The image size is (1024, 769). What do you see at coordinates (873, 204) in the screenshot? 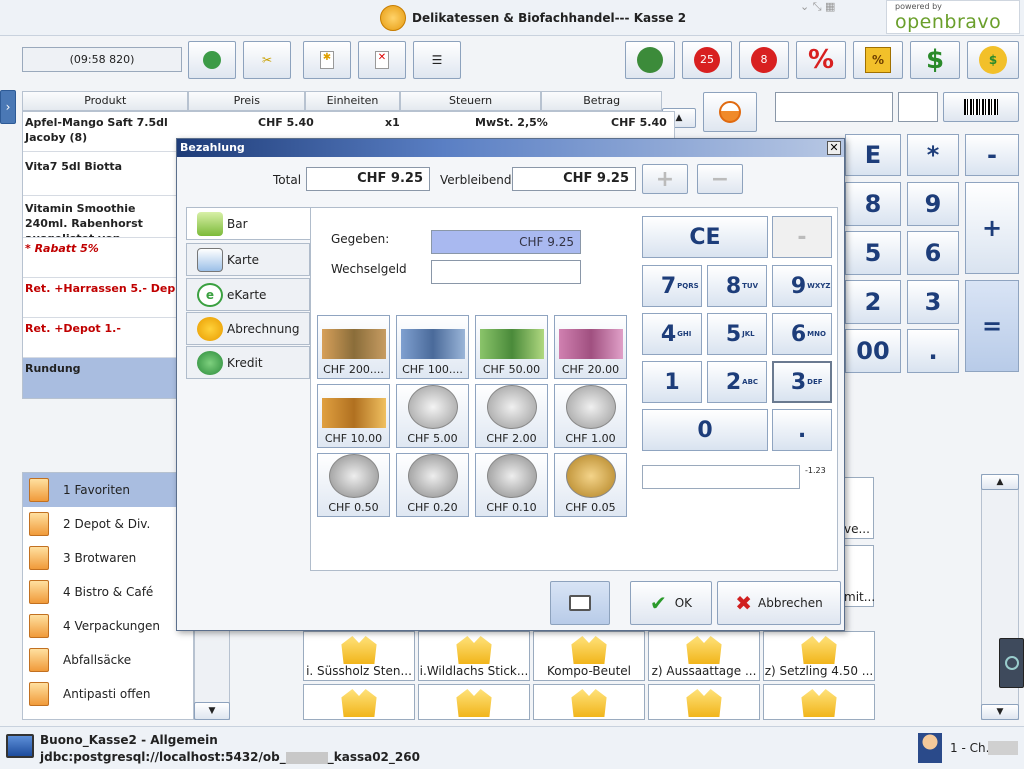
I see `main-key-8: 8` at bounding box center [873, 204].